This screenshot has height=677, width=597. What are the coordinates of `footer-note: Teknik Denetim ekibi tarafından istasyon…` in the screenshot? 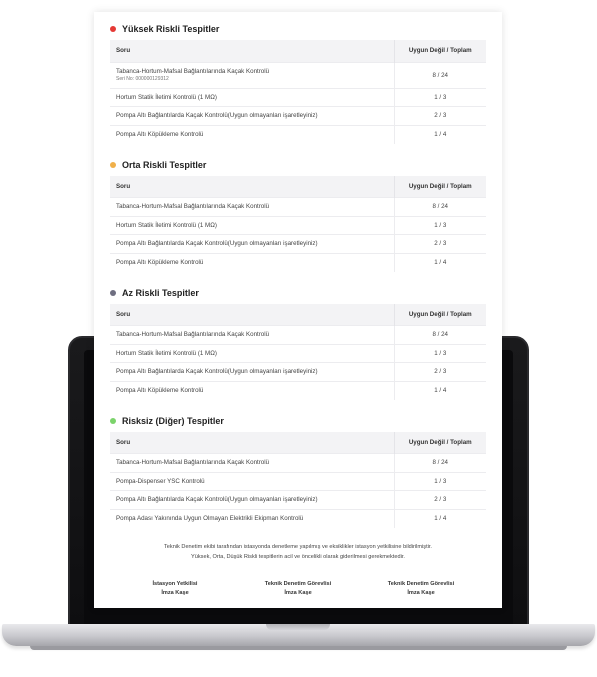 It's located at (298, 552).